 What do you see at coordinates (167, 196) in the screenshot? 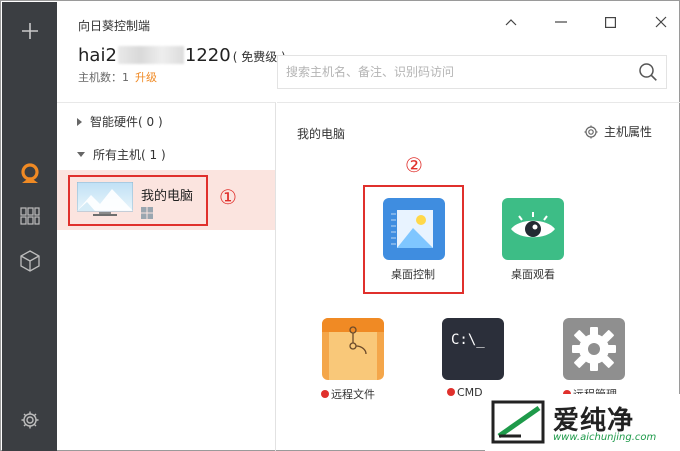
I see `host-name: 我的电脑` at bounding box center [167, 196].